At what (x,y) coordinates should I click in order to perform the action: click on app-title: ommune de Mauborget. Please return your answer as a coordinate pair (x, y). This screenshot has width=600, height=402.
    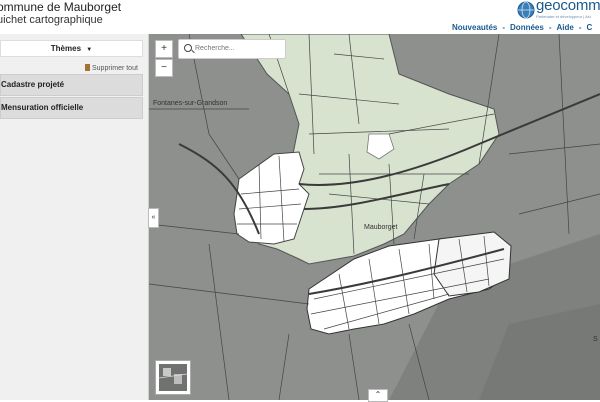
    Looking at the image, I should click on (61, 7).